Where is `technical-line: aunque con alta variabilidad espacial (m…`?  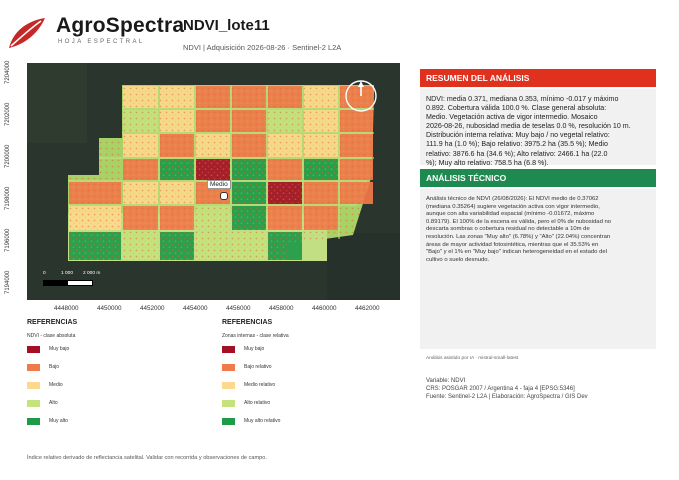
technical-line: aunque con alta variabilidad espacial (m… is located at coordinates (510, 214).